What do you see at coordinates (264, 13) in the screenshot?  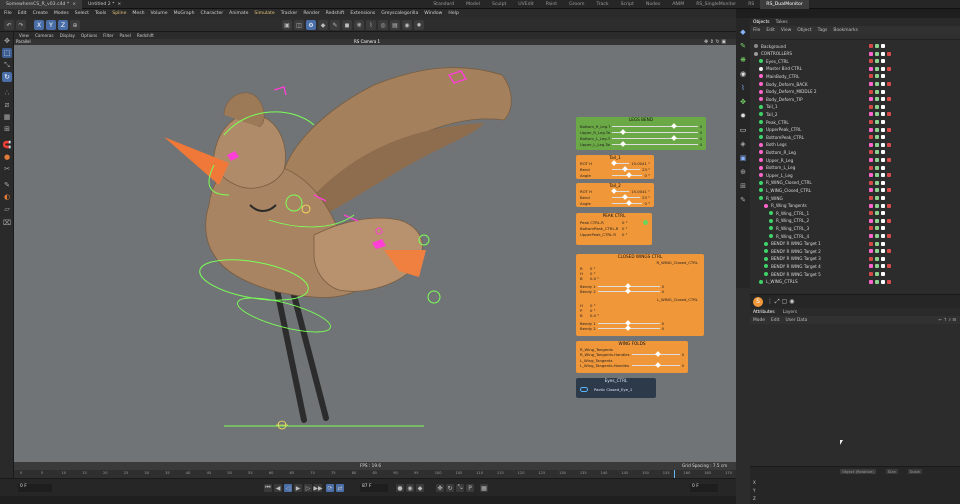 I see `menu-item: Simulate` at bounding box center [264, 13].